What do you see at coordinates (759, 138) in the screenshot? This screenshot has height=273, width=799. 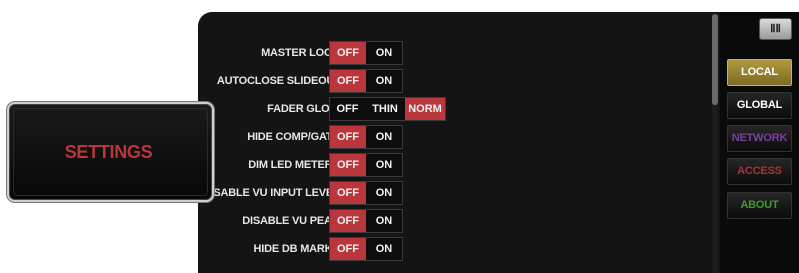 I see `nav-network-button: NETWORK` at bounding box center [759, 138].